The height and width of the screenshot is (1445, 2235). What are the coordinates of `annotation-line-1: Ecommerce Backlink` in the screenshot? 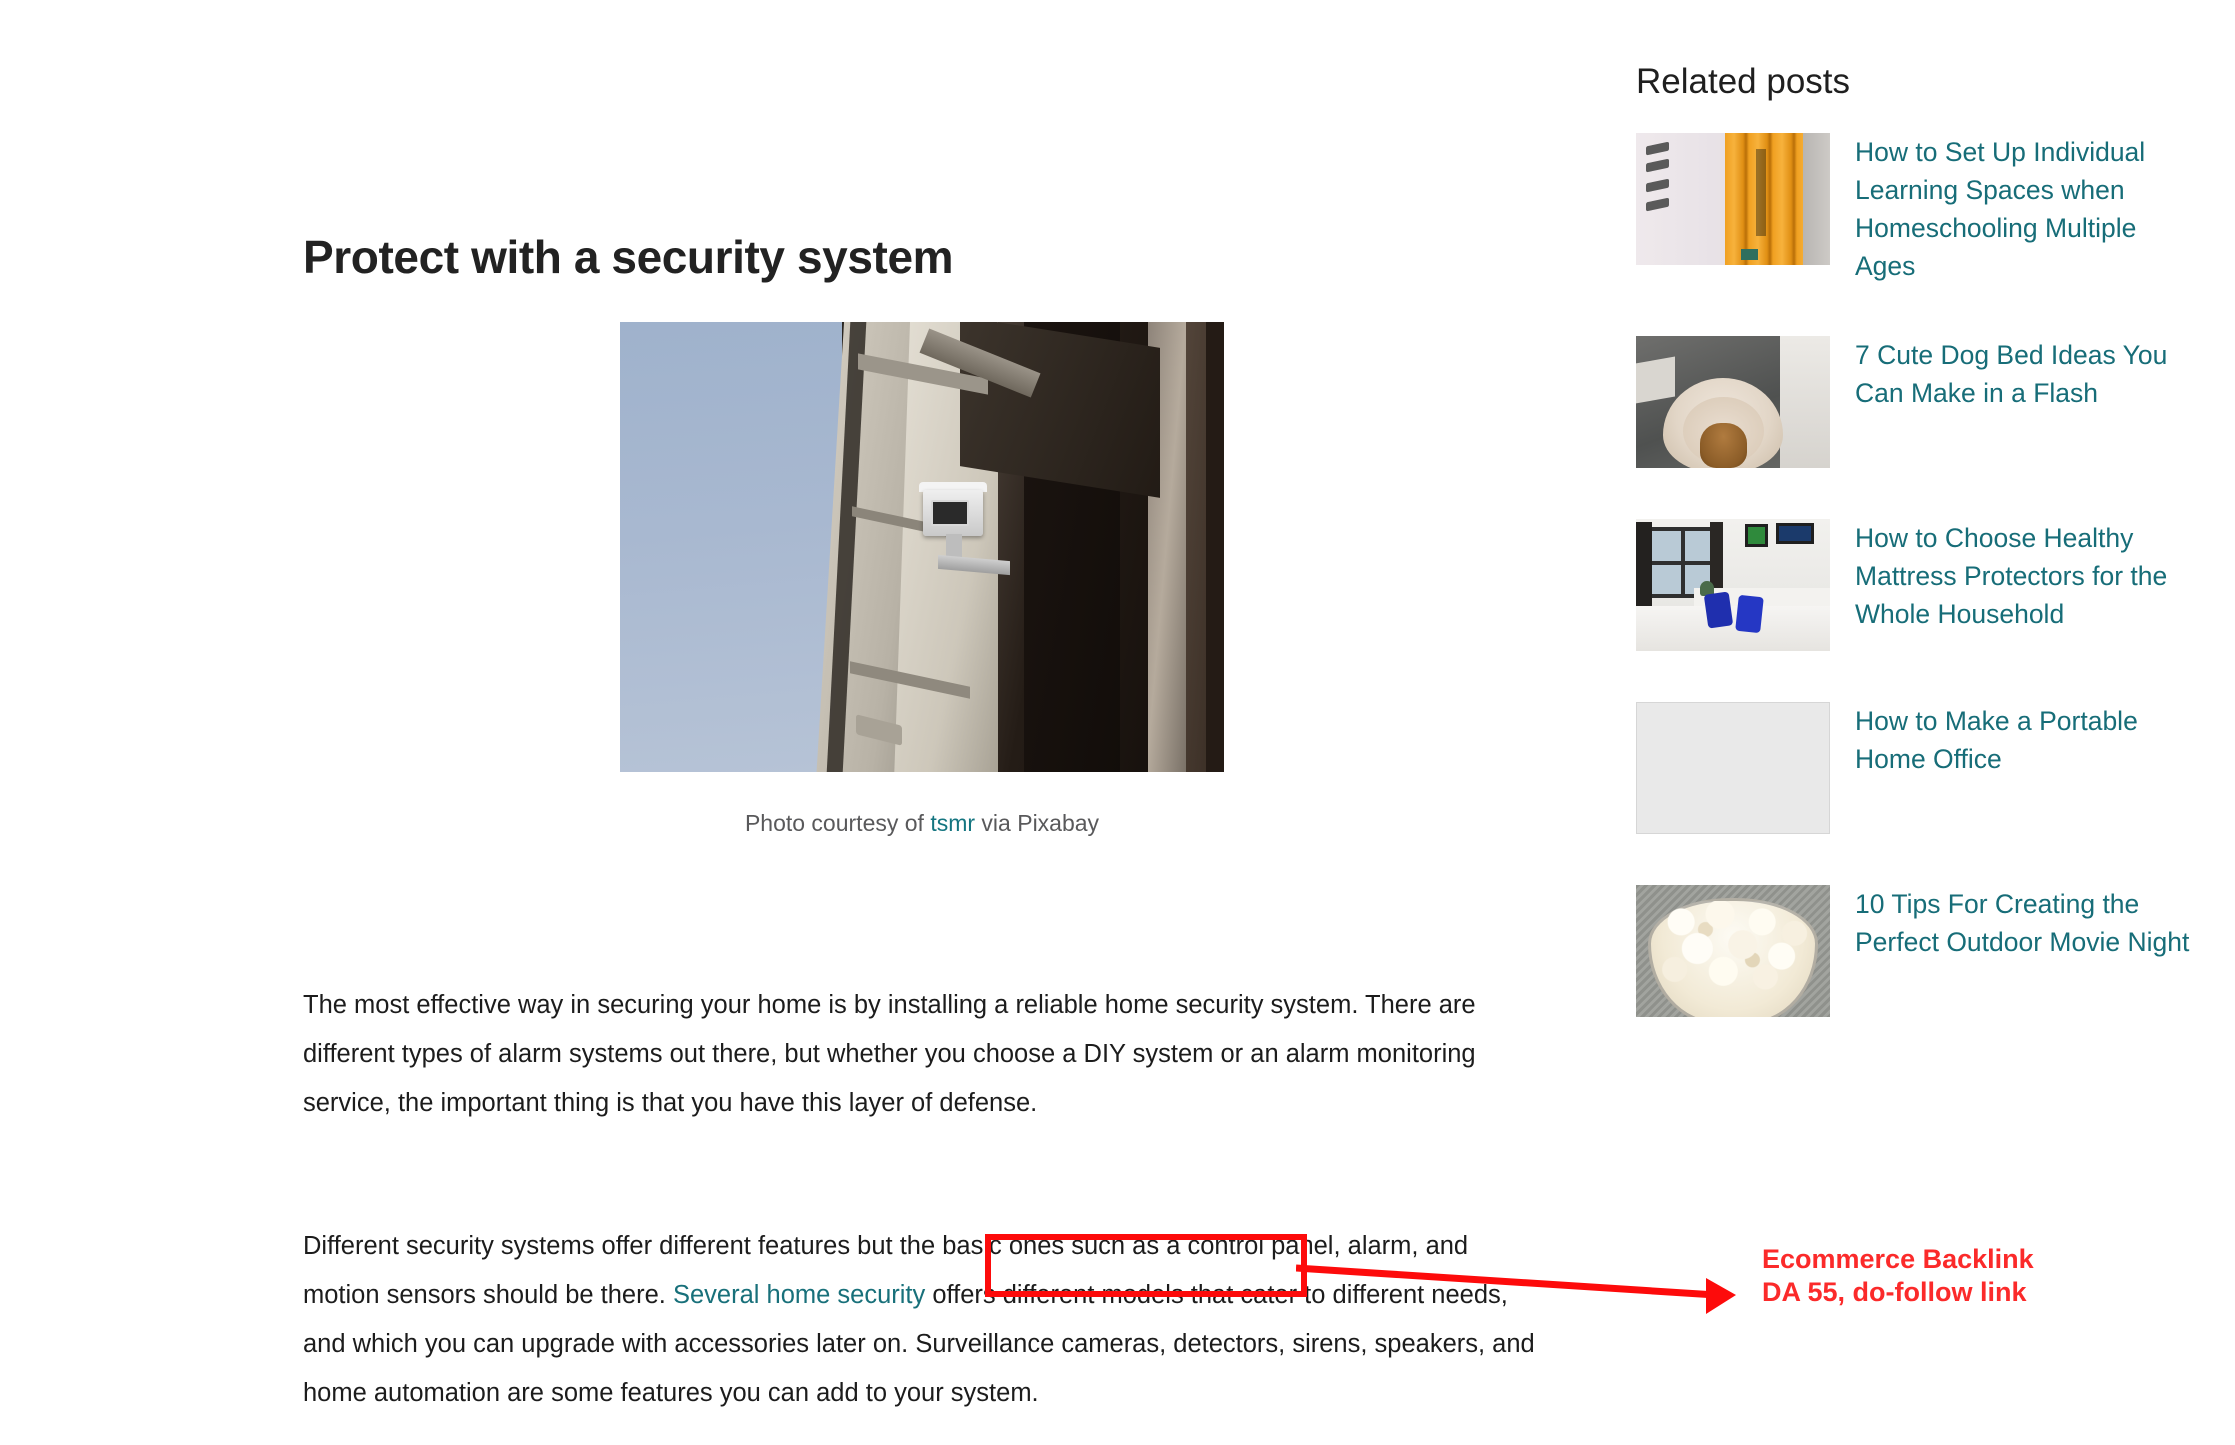 It's located at (1898, 1259).